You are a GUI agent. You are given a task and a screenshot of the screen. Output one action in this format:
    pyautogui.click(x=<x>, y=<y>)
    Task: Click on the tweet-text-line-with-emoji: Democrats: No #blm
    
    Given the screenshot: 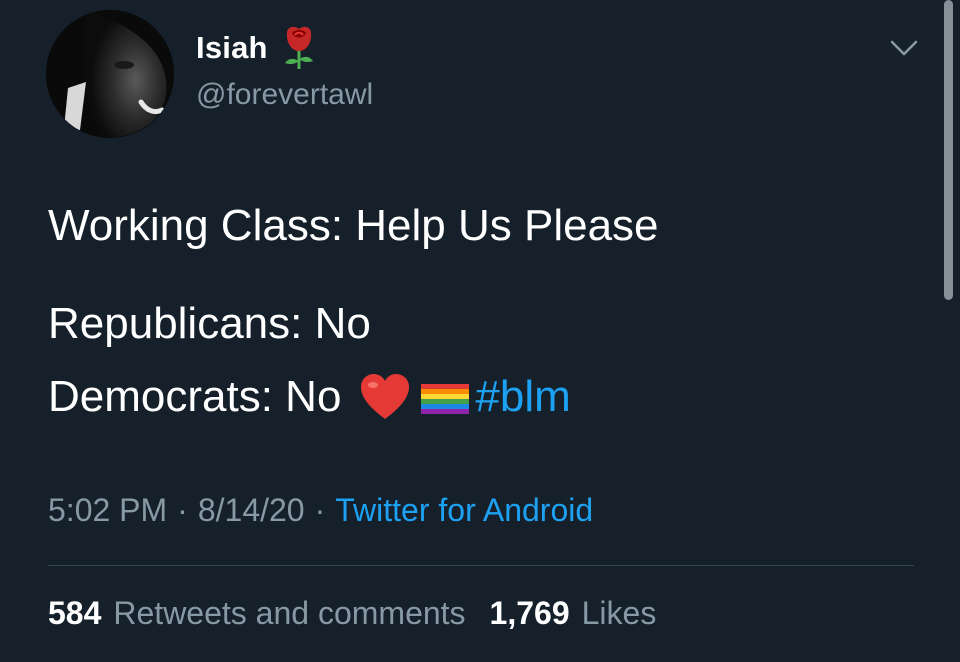 What is the action you would take?
    pyautogui.click(x=309, y=397)
    